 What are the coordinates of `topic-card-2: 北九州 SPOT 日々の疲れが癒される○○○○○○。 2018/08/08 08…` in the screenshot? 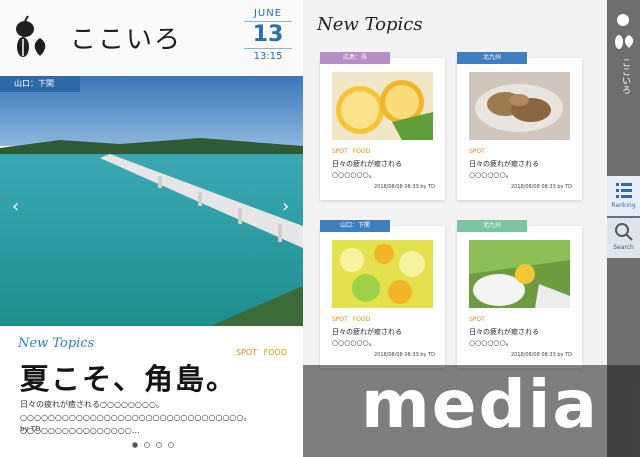 It's located at (519, 126).